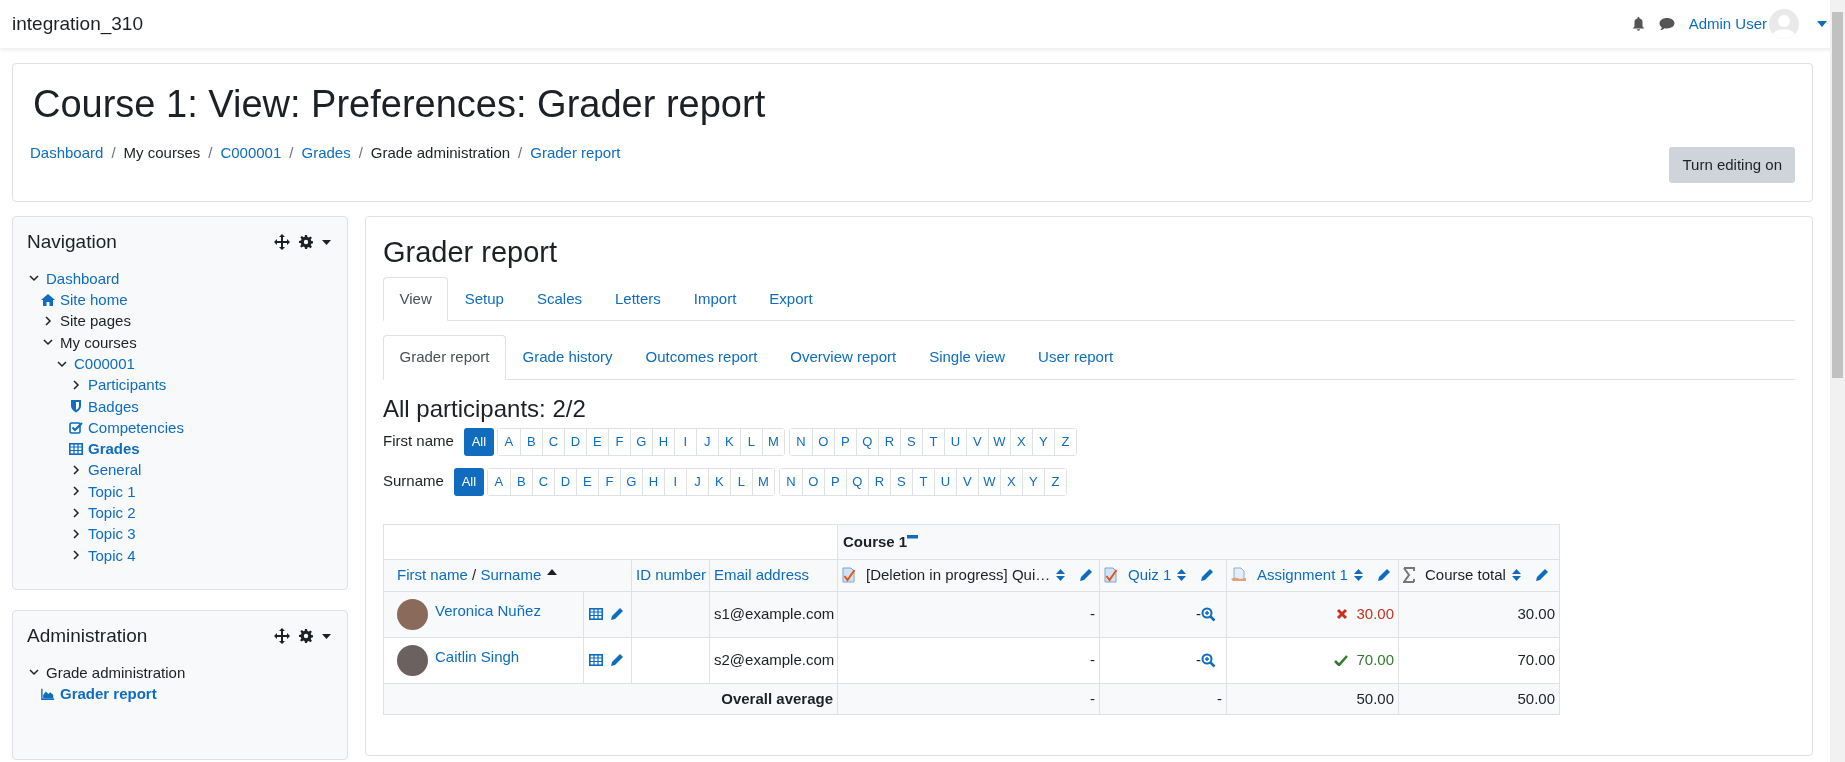 The image size is (1845, 762). I want to click on tab: Setup, so click(484, 299).